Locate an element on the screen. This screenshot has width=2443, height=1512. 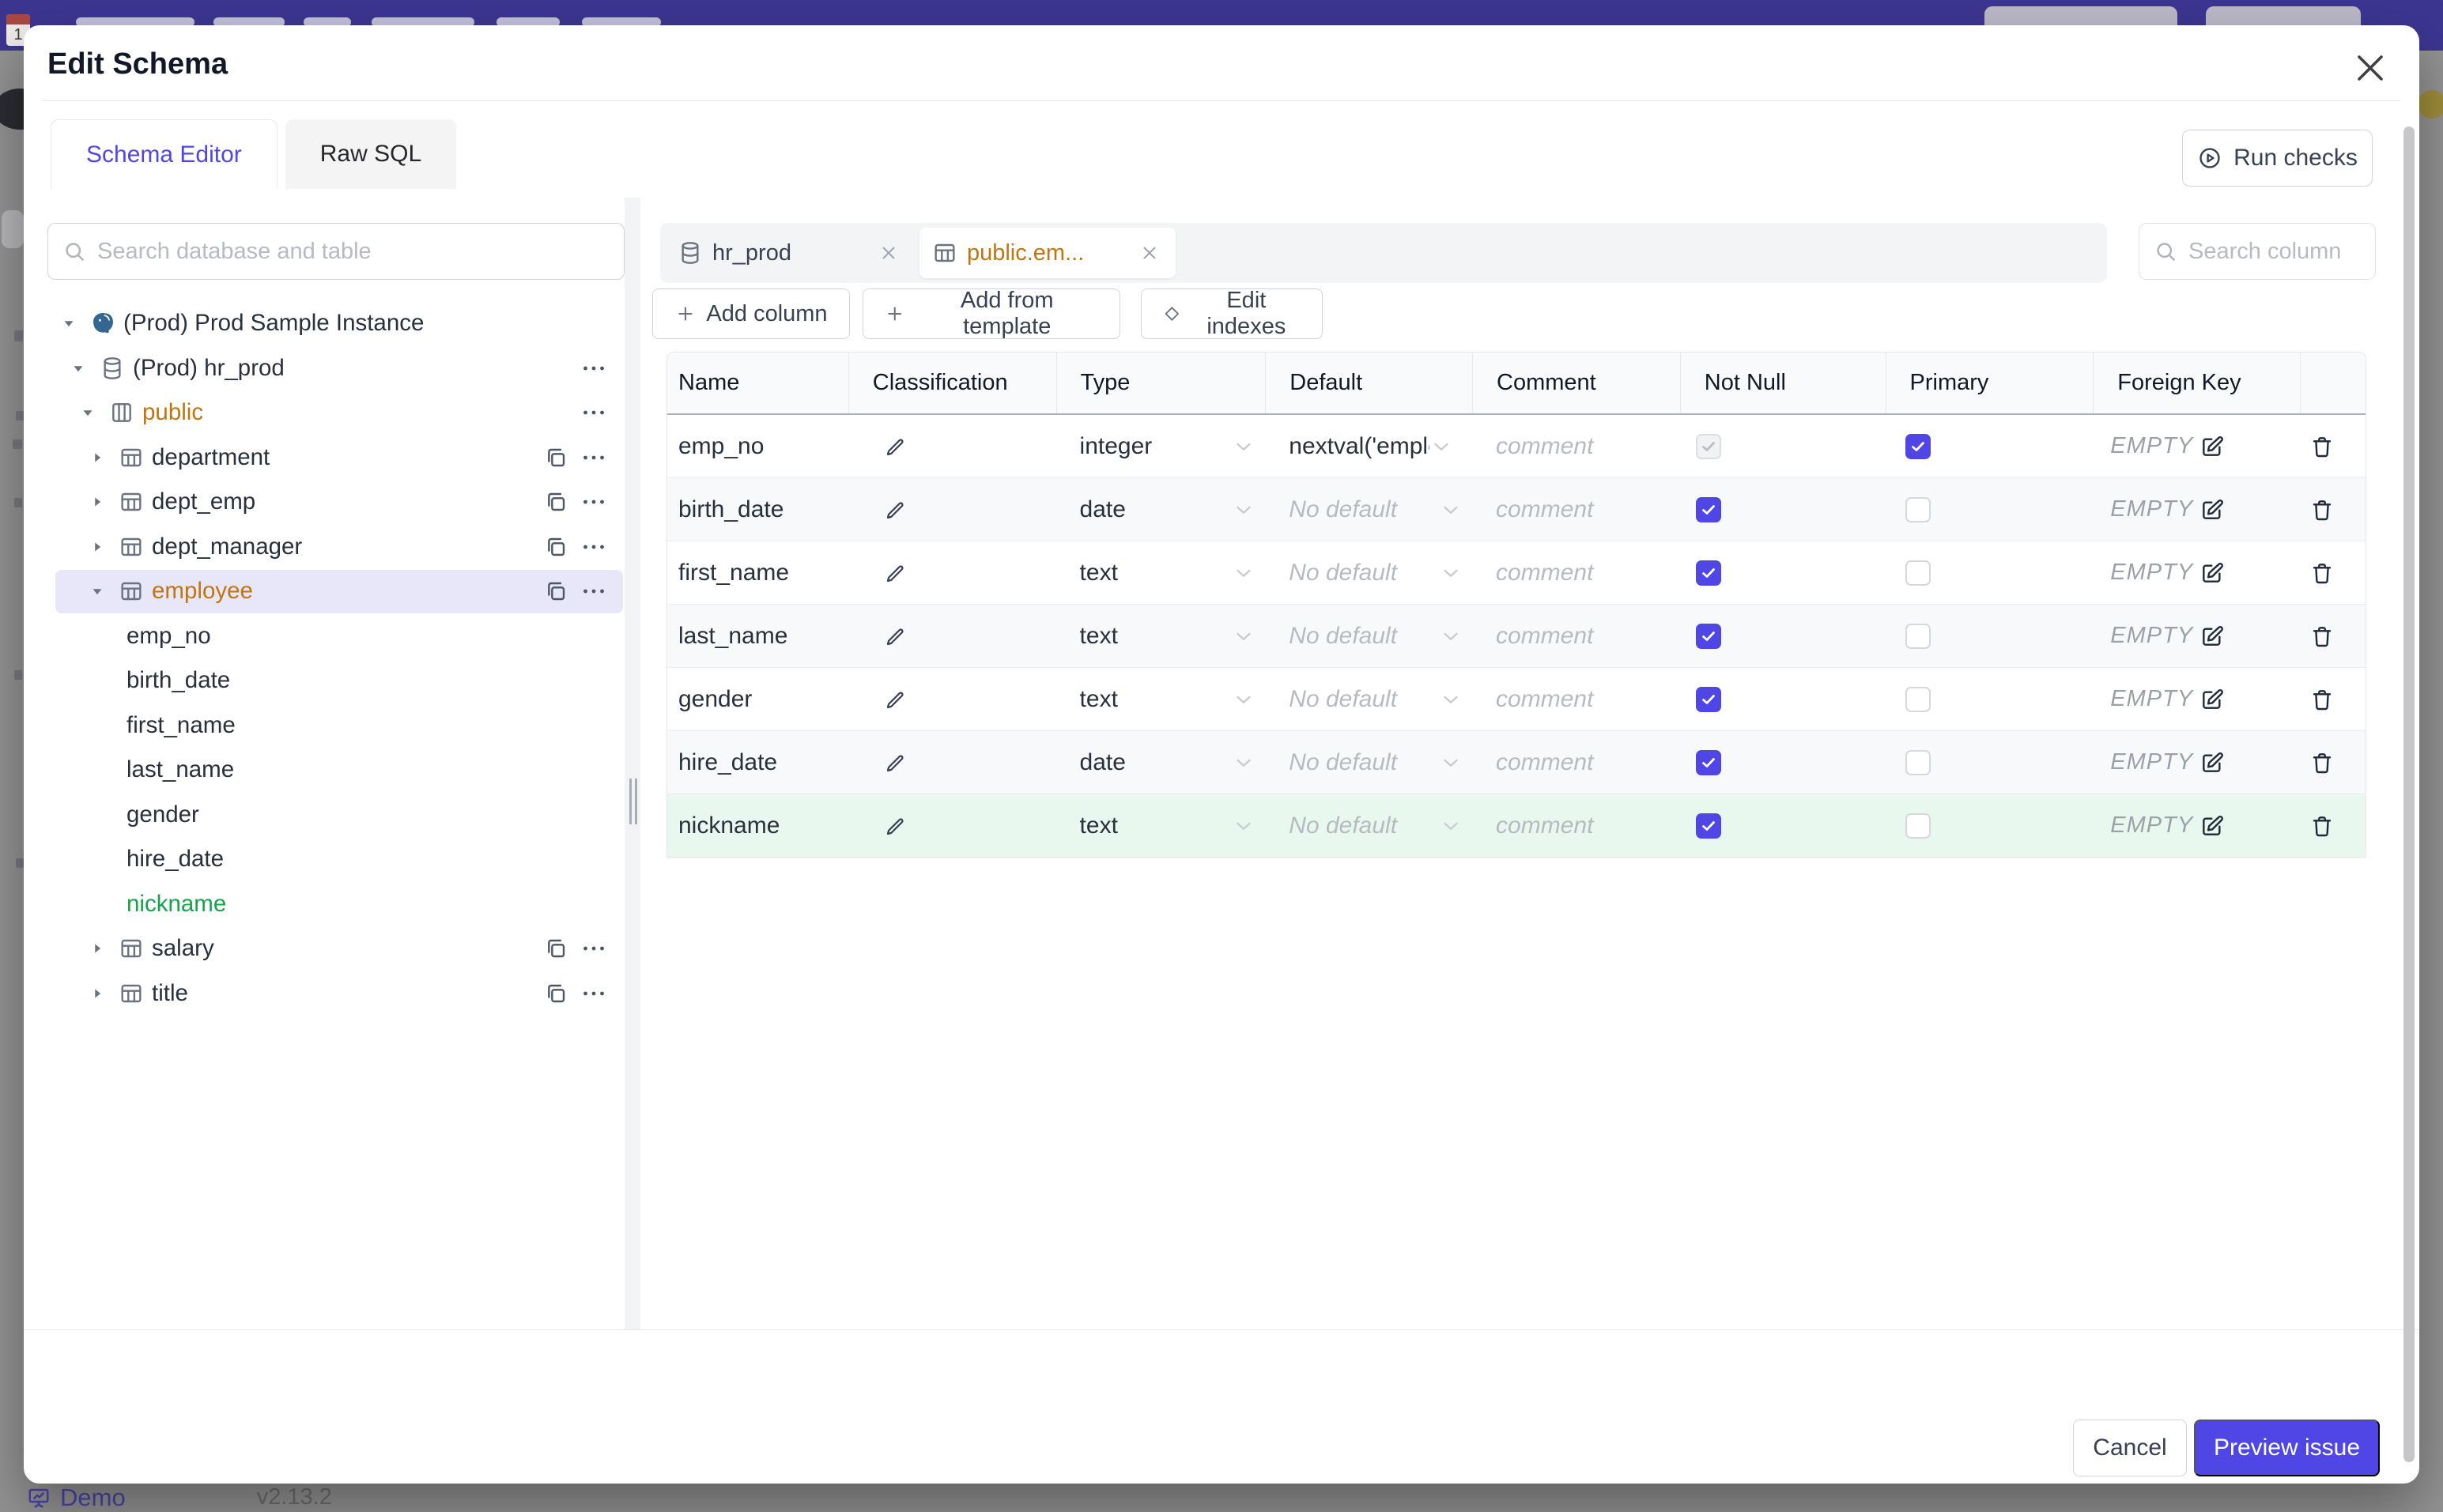
run-checks-button: Run checks is located at coordinates (2277, 158).